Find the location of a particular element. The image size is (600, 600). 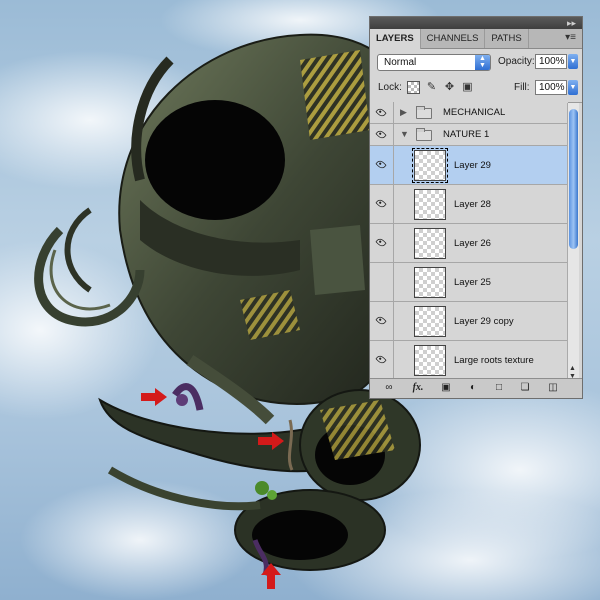

select-arrows-icon: ▲ ▼ is located at coordinates (482, 62).